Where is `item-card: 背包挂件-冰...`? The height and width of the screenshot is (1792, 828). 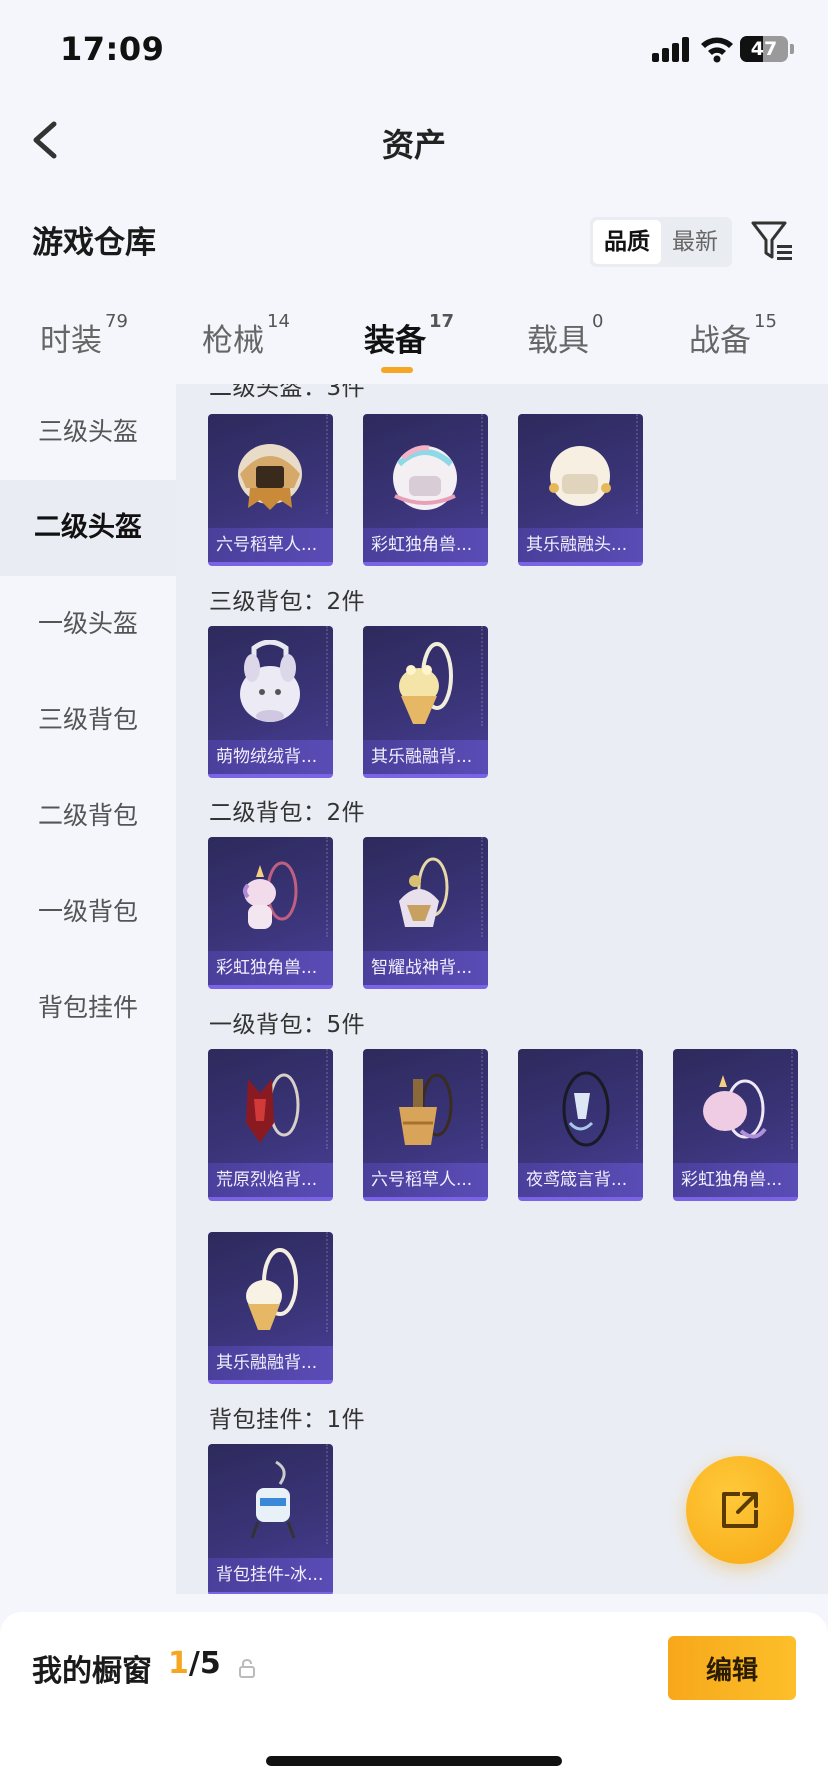 item-card: 背包挂件-冰... is located at coordinates (270, 1519).